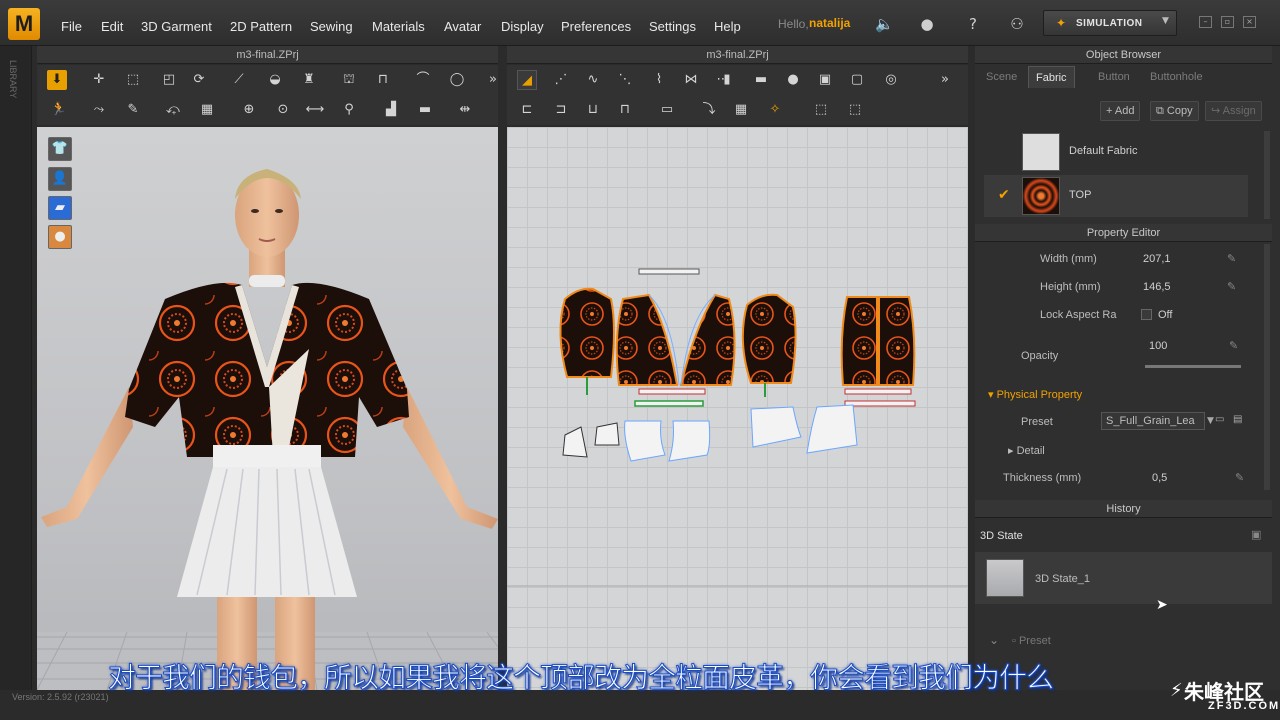 The image size is (1280, 720). I want to click on menu-2d-pattern: 2D Pattern, so click(261, 26).